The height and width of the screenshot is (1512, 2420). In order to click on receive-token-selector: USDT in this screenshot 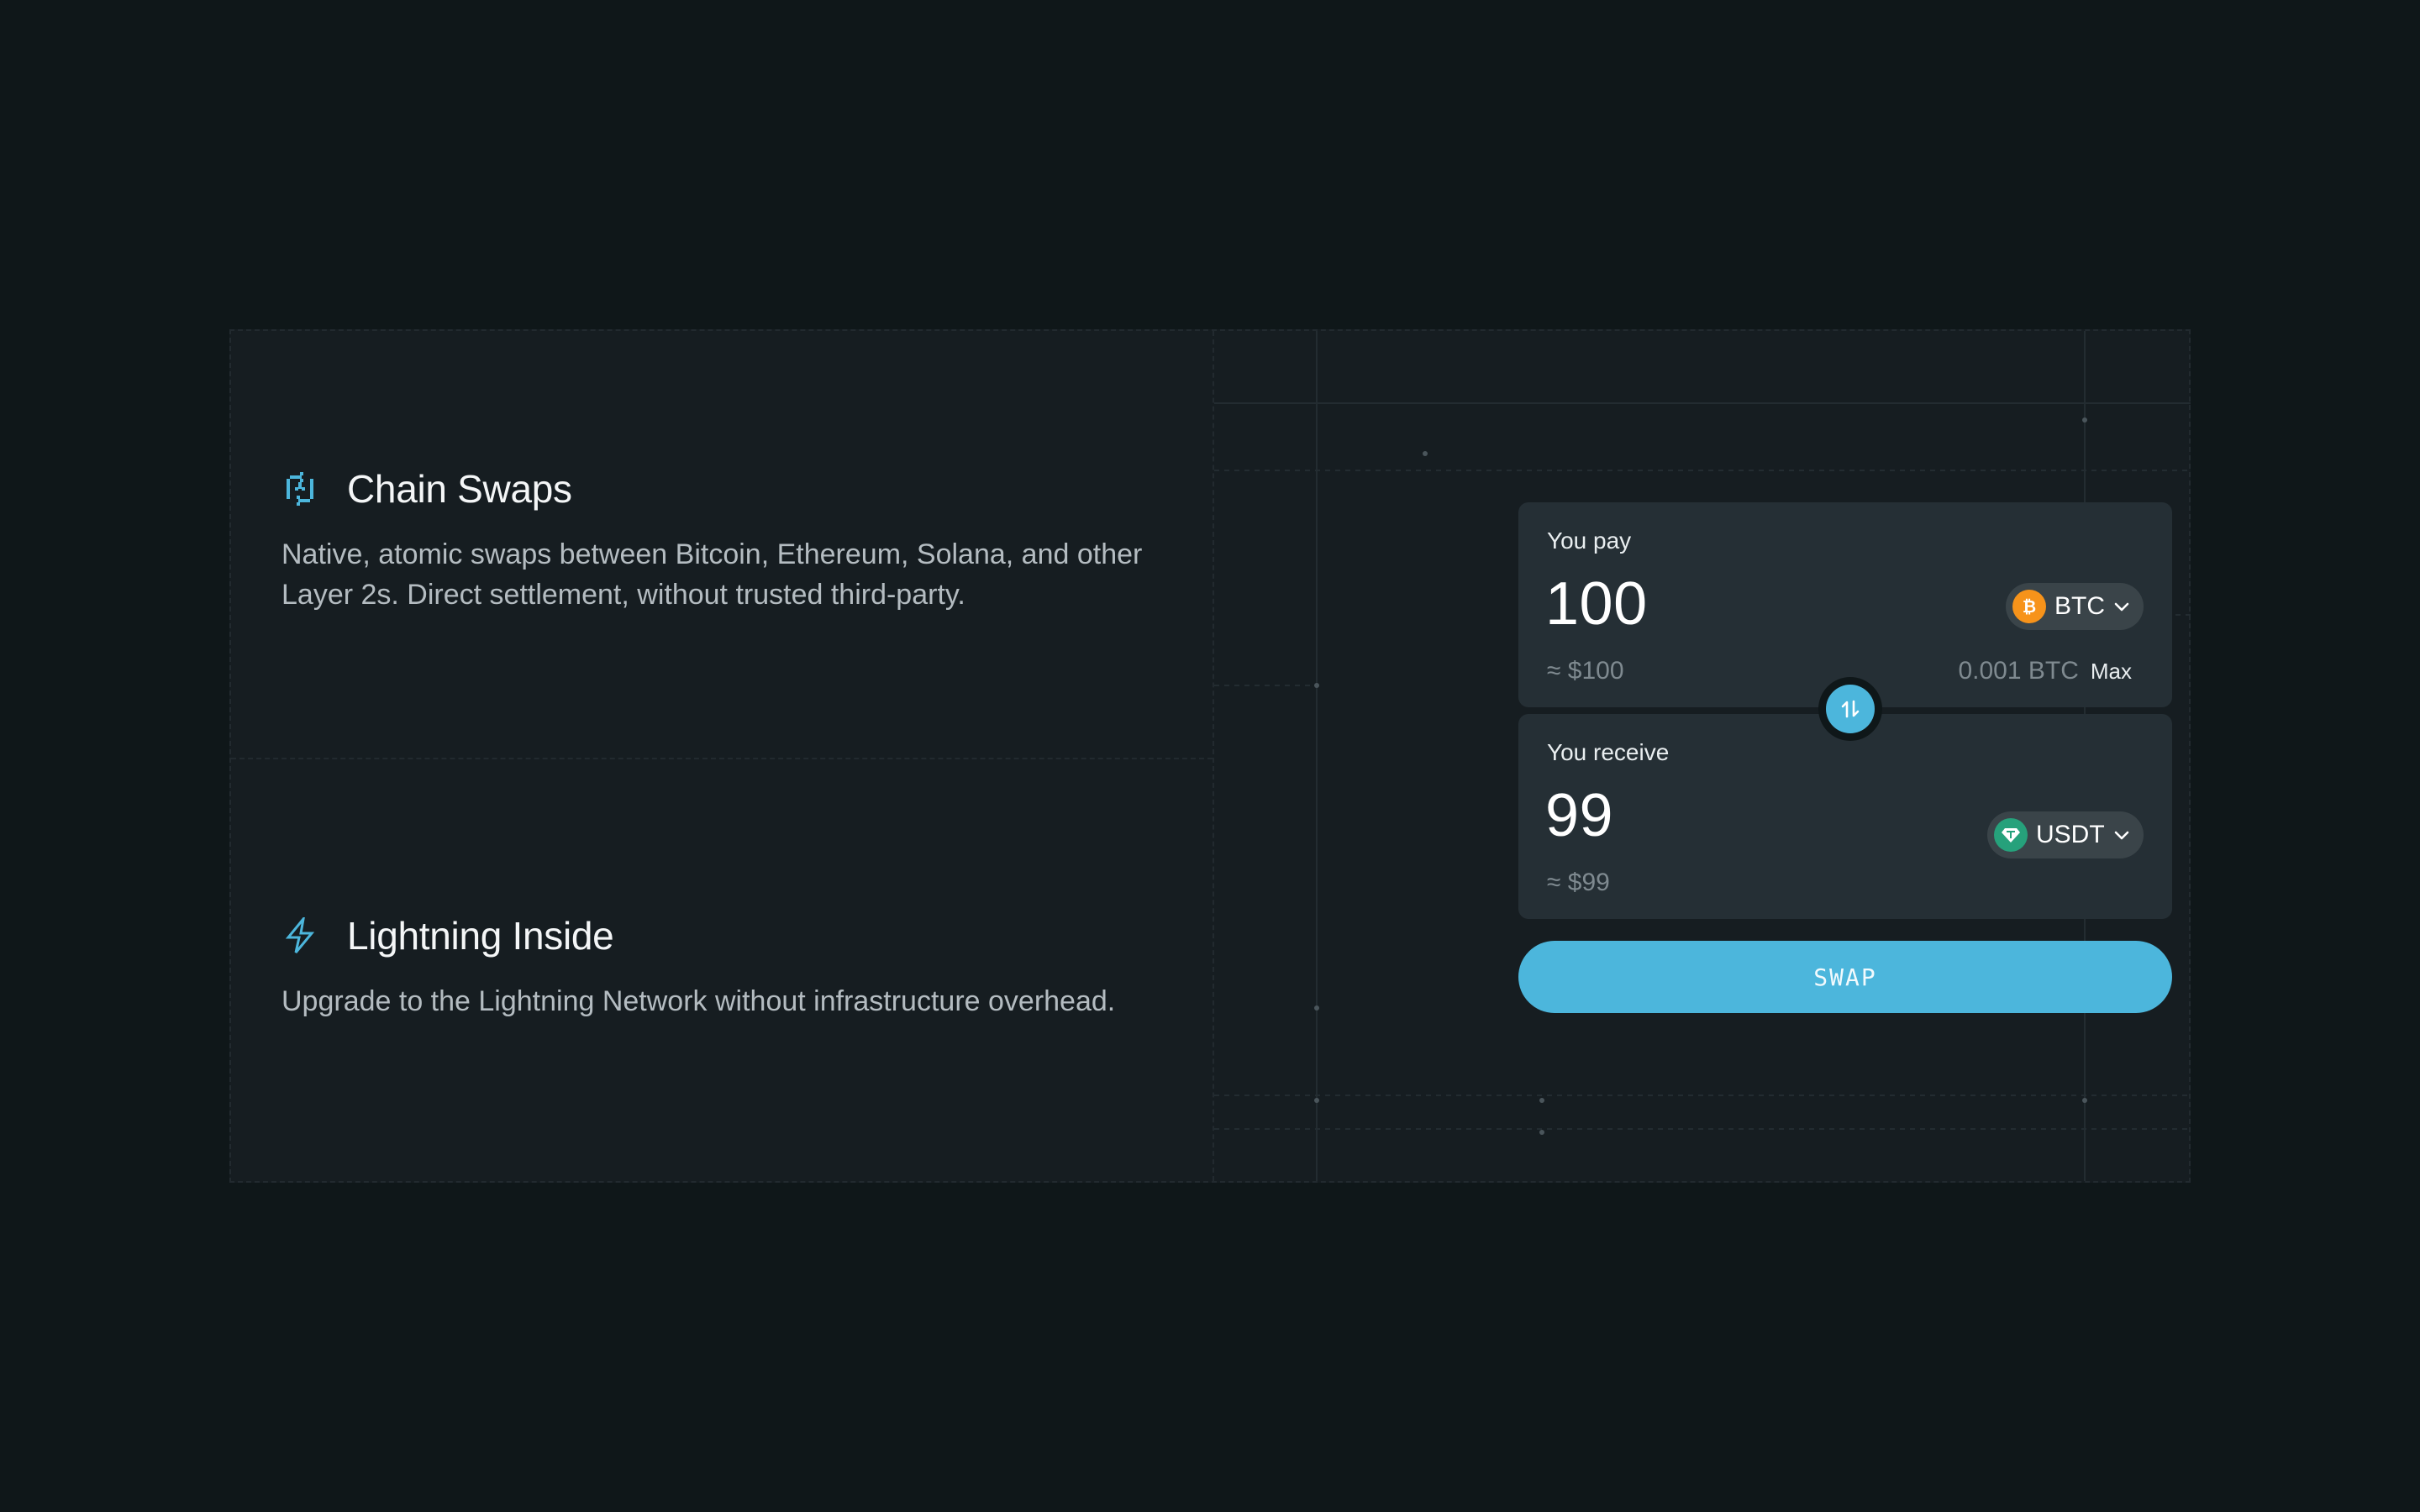, I will do `click(2065, 834)`.